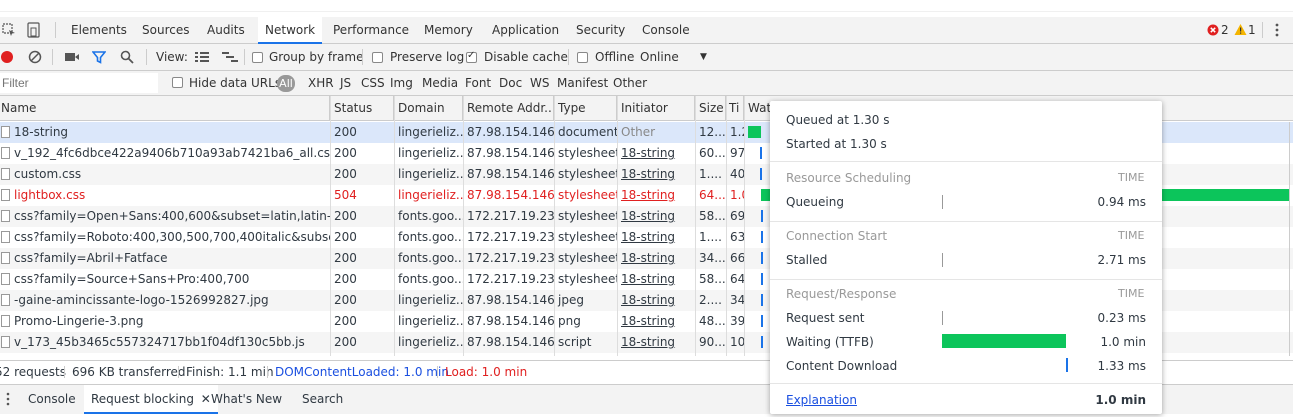  I want to click on large-rows-icon, so click(202, 57).